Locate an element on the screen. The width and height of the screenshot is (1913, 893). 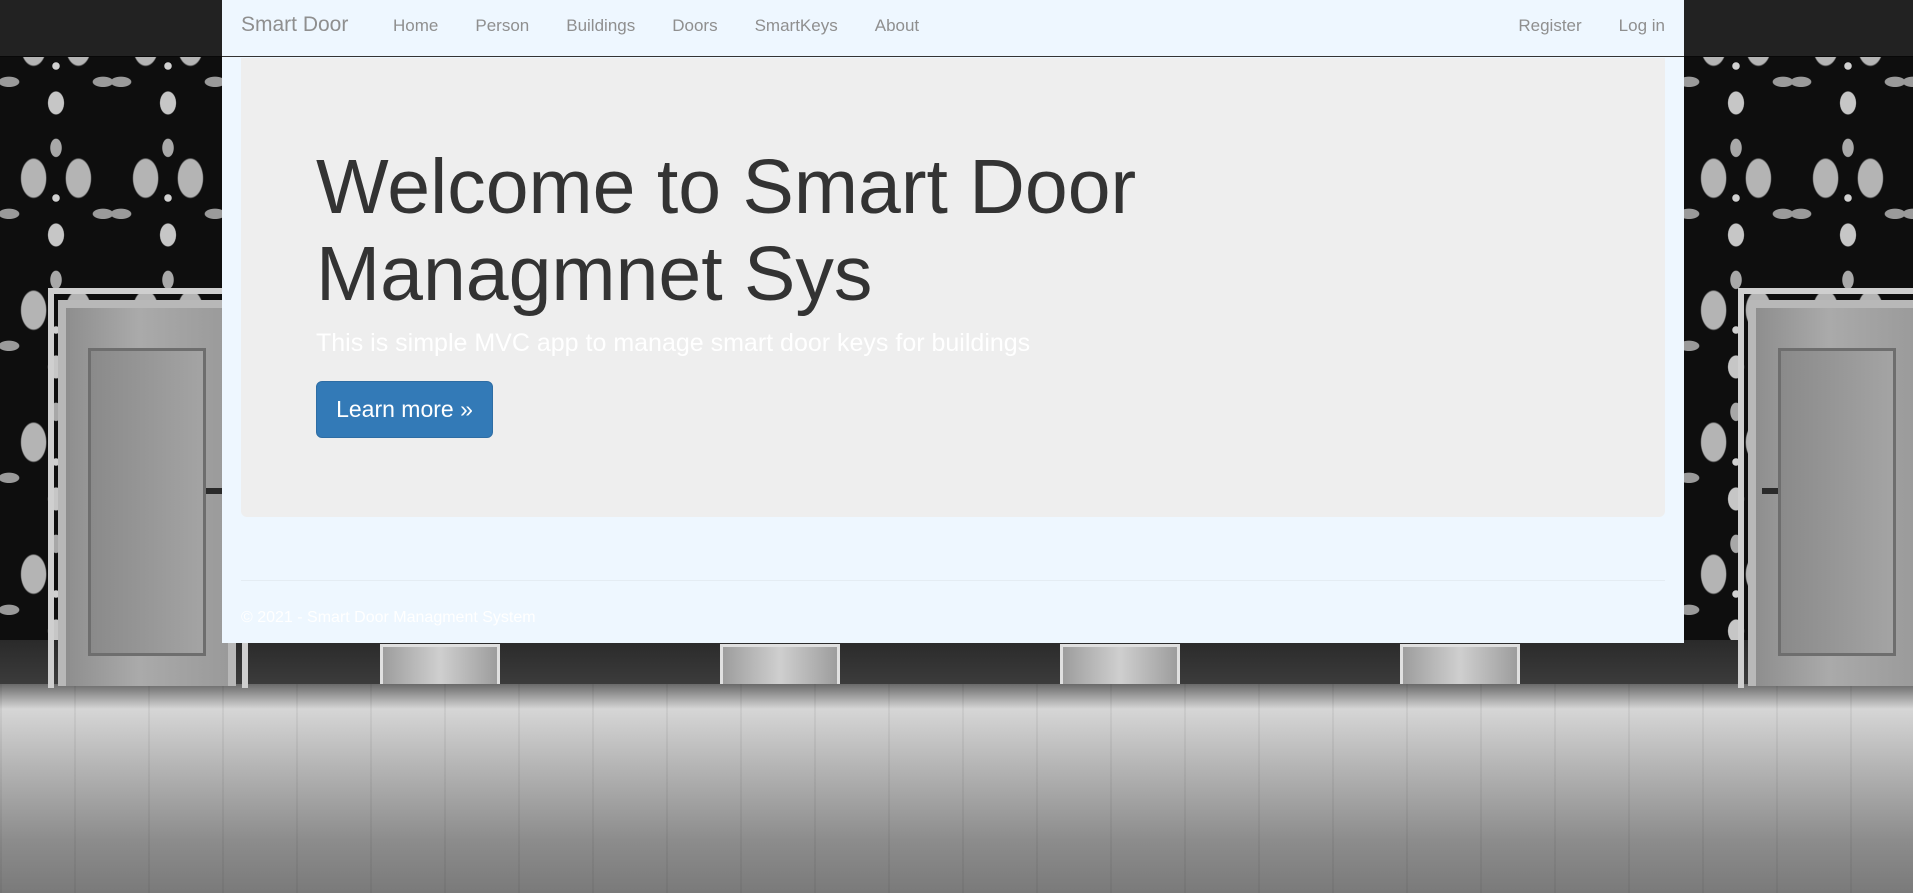
login-link: Log in is located at coordinates (1642, 26).